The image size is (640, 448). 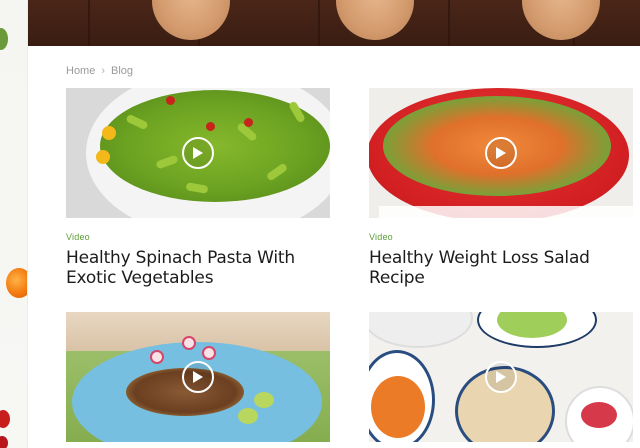 I want to click on post-title: Healthy Weight Loss Salad Recipe, so click(x=501, y=268).